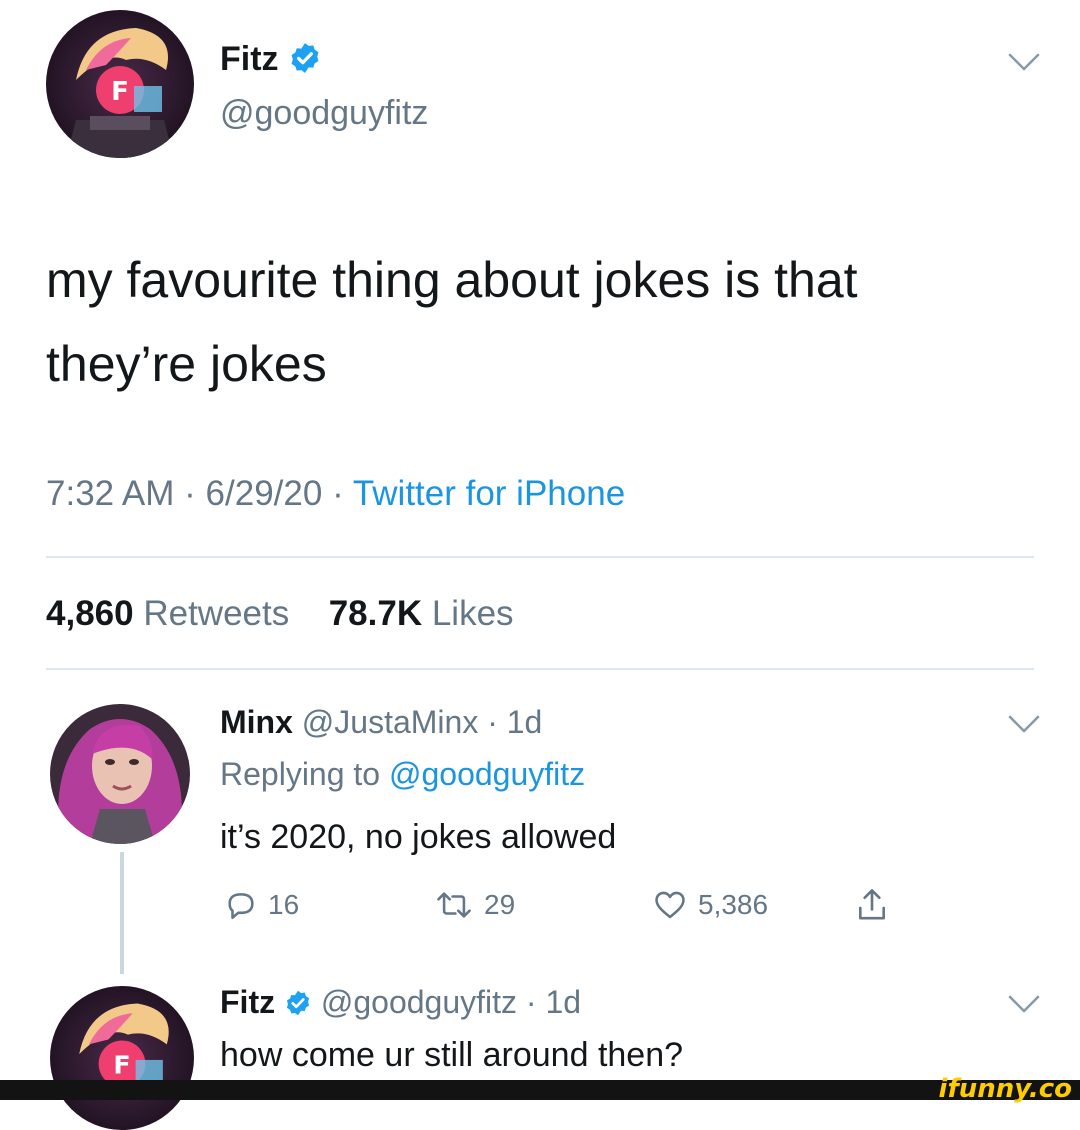 The image size is (1080, 1130). Describe the element at coordinates (264, 493) in the screenshot. I see `tweet-date: 6/29/20` at that location.